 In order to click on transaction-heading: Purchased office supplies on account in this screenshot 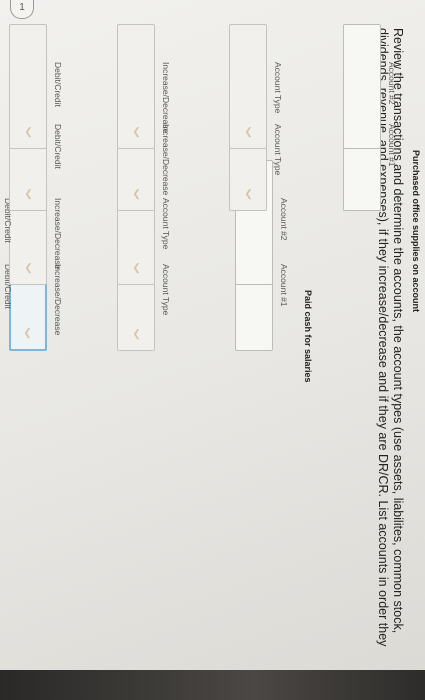, I will do `click(416, 231)`.